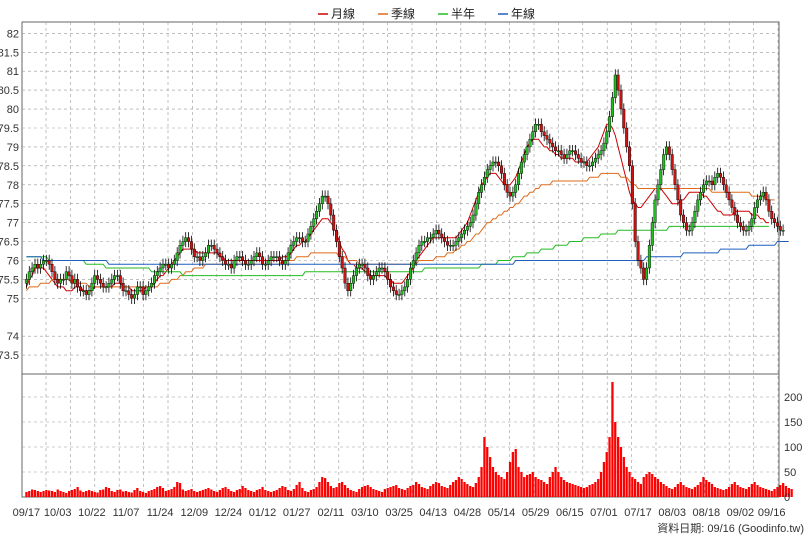 The width and height of the screenshot is (808, 540). What do you see at coordinates (523, 13) in the screenshot?
I see `legend-label: 年線` at bounding box center [523, 13].